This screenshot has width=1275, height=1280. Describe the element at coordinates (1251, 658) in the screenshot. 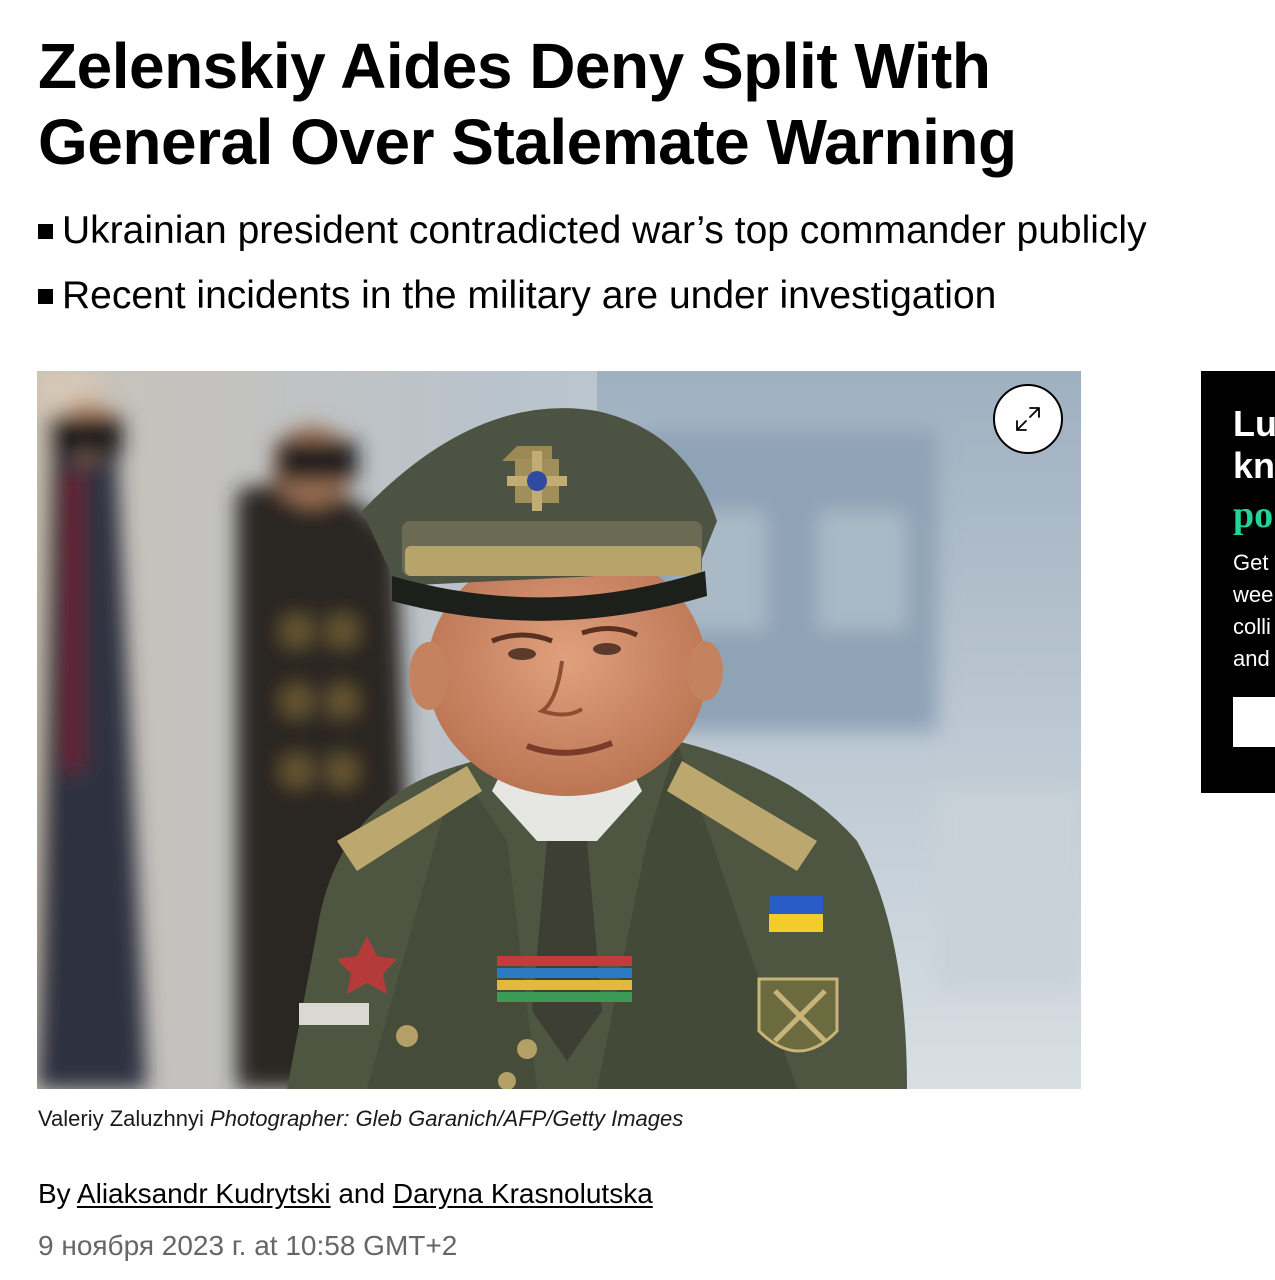

I see `ad-body-line: and` at that location.